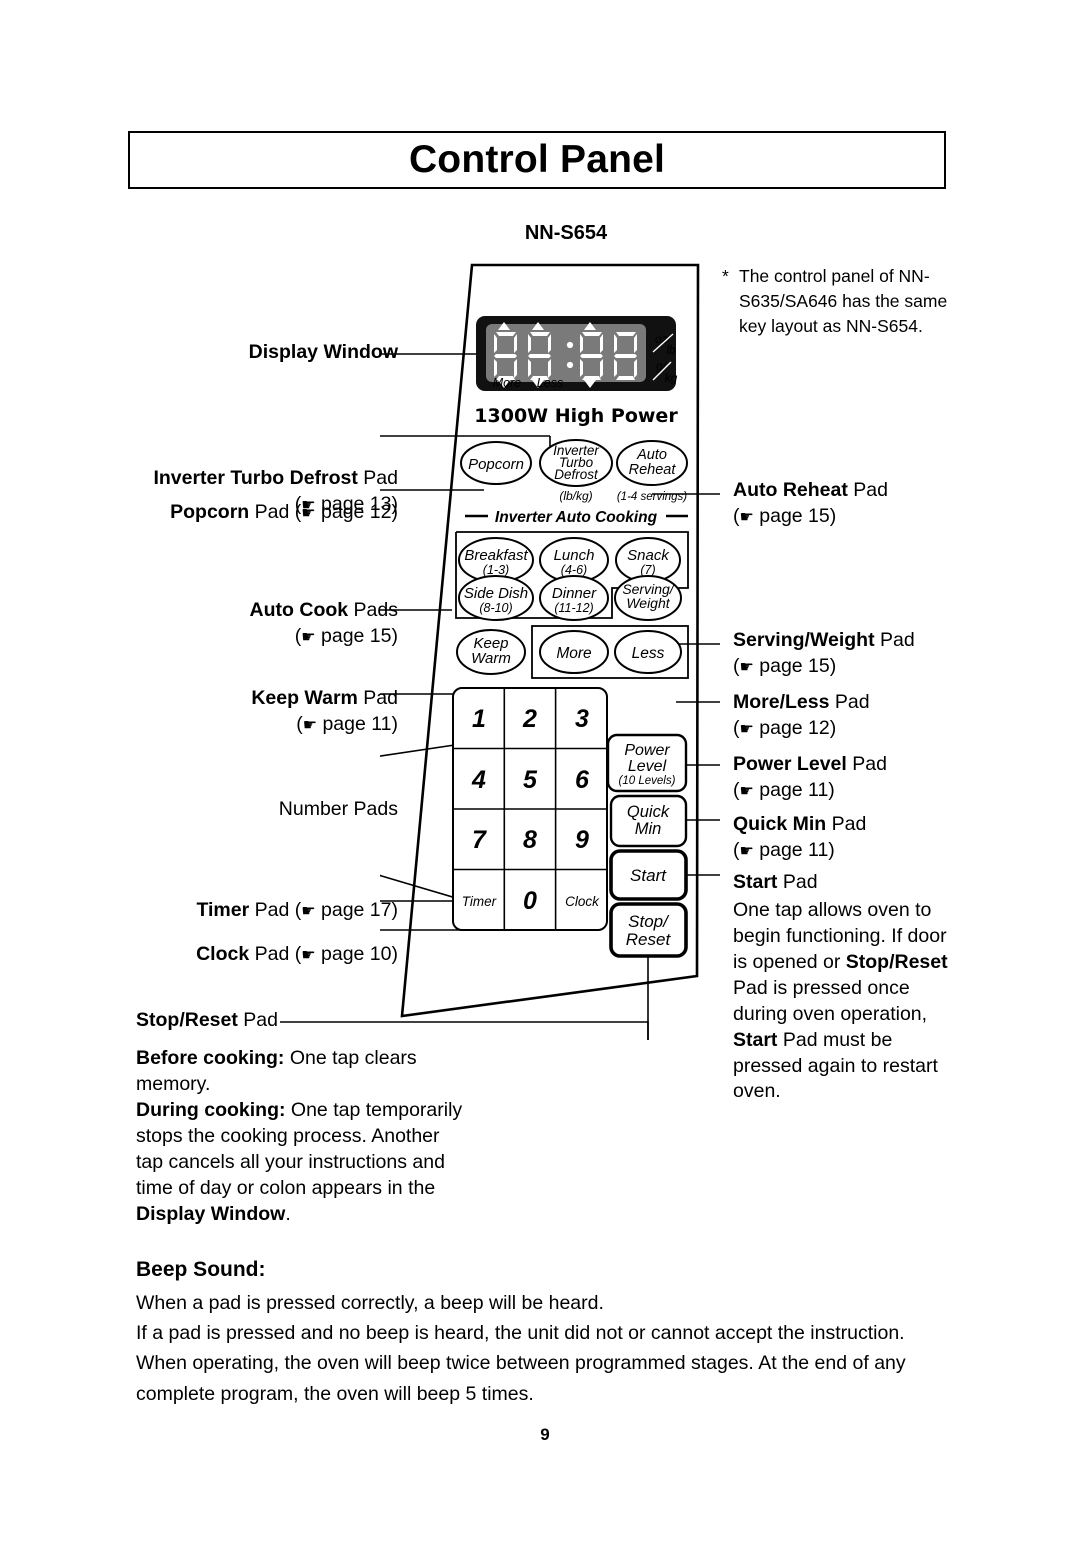  What do you see at coordinates (530, 901) in the screenshot?
I see `key-0: 0` at bounding box center [530, 901].